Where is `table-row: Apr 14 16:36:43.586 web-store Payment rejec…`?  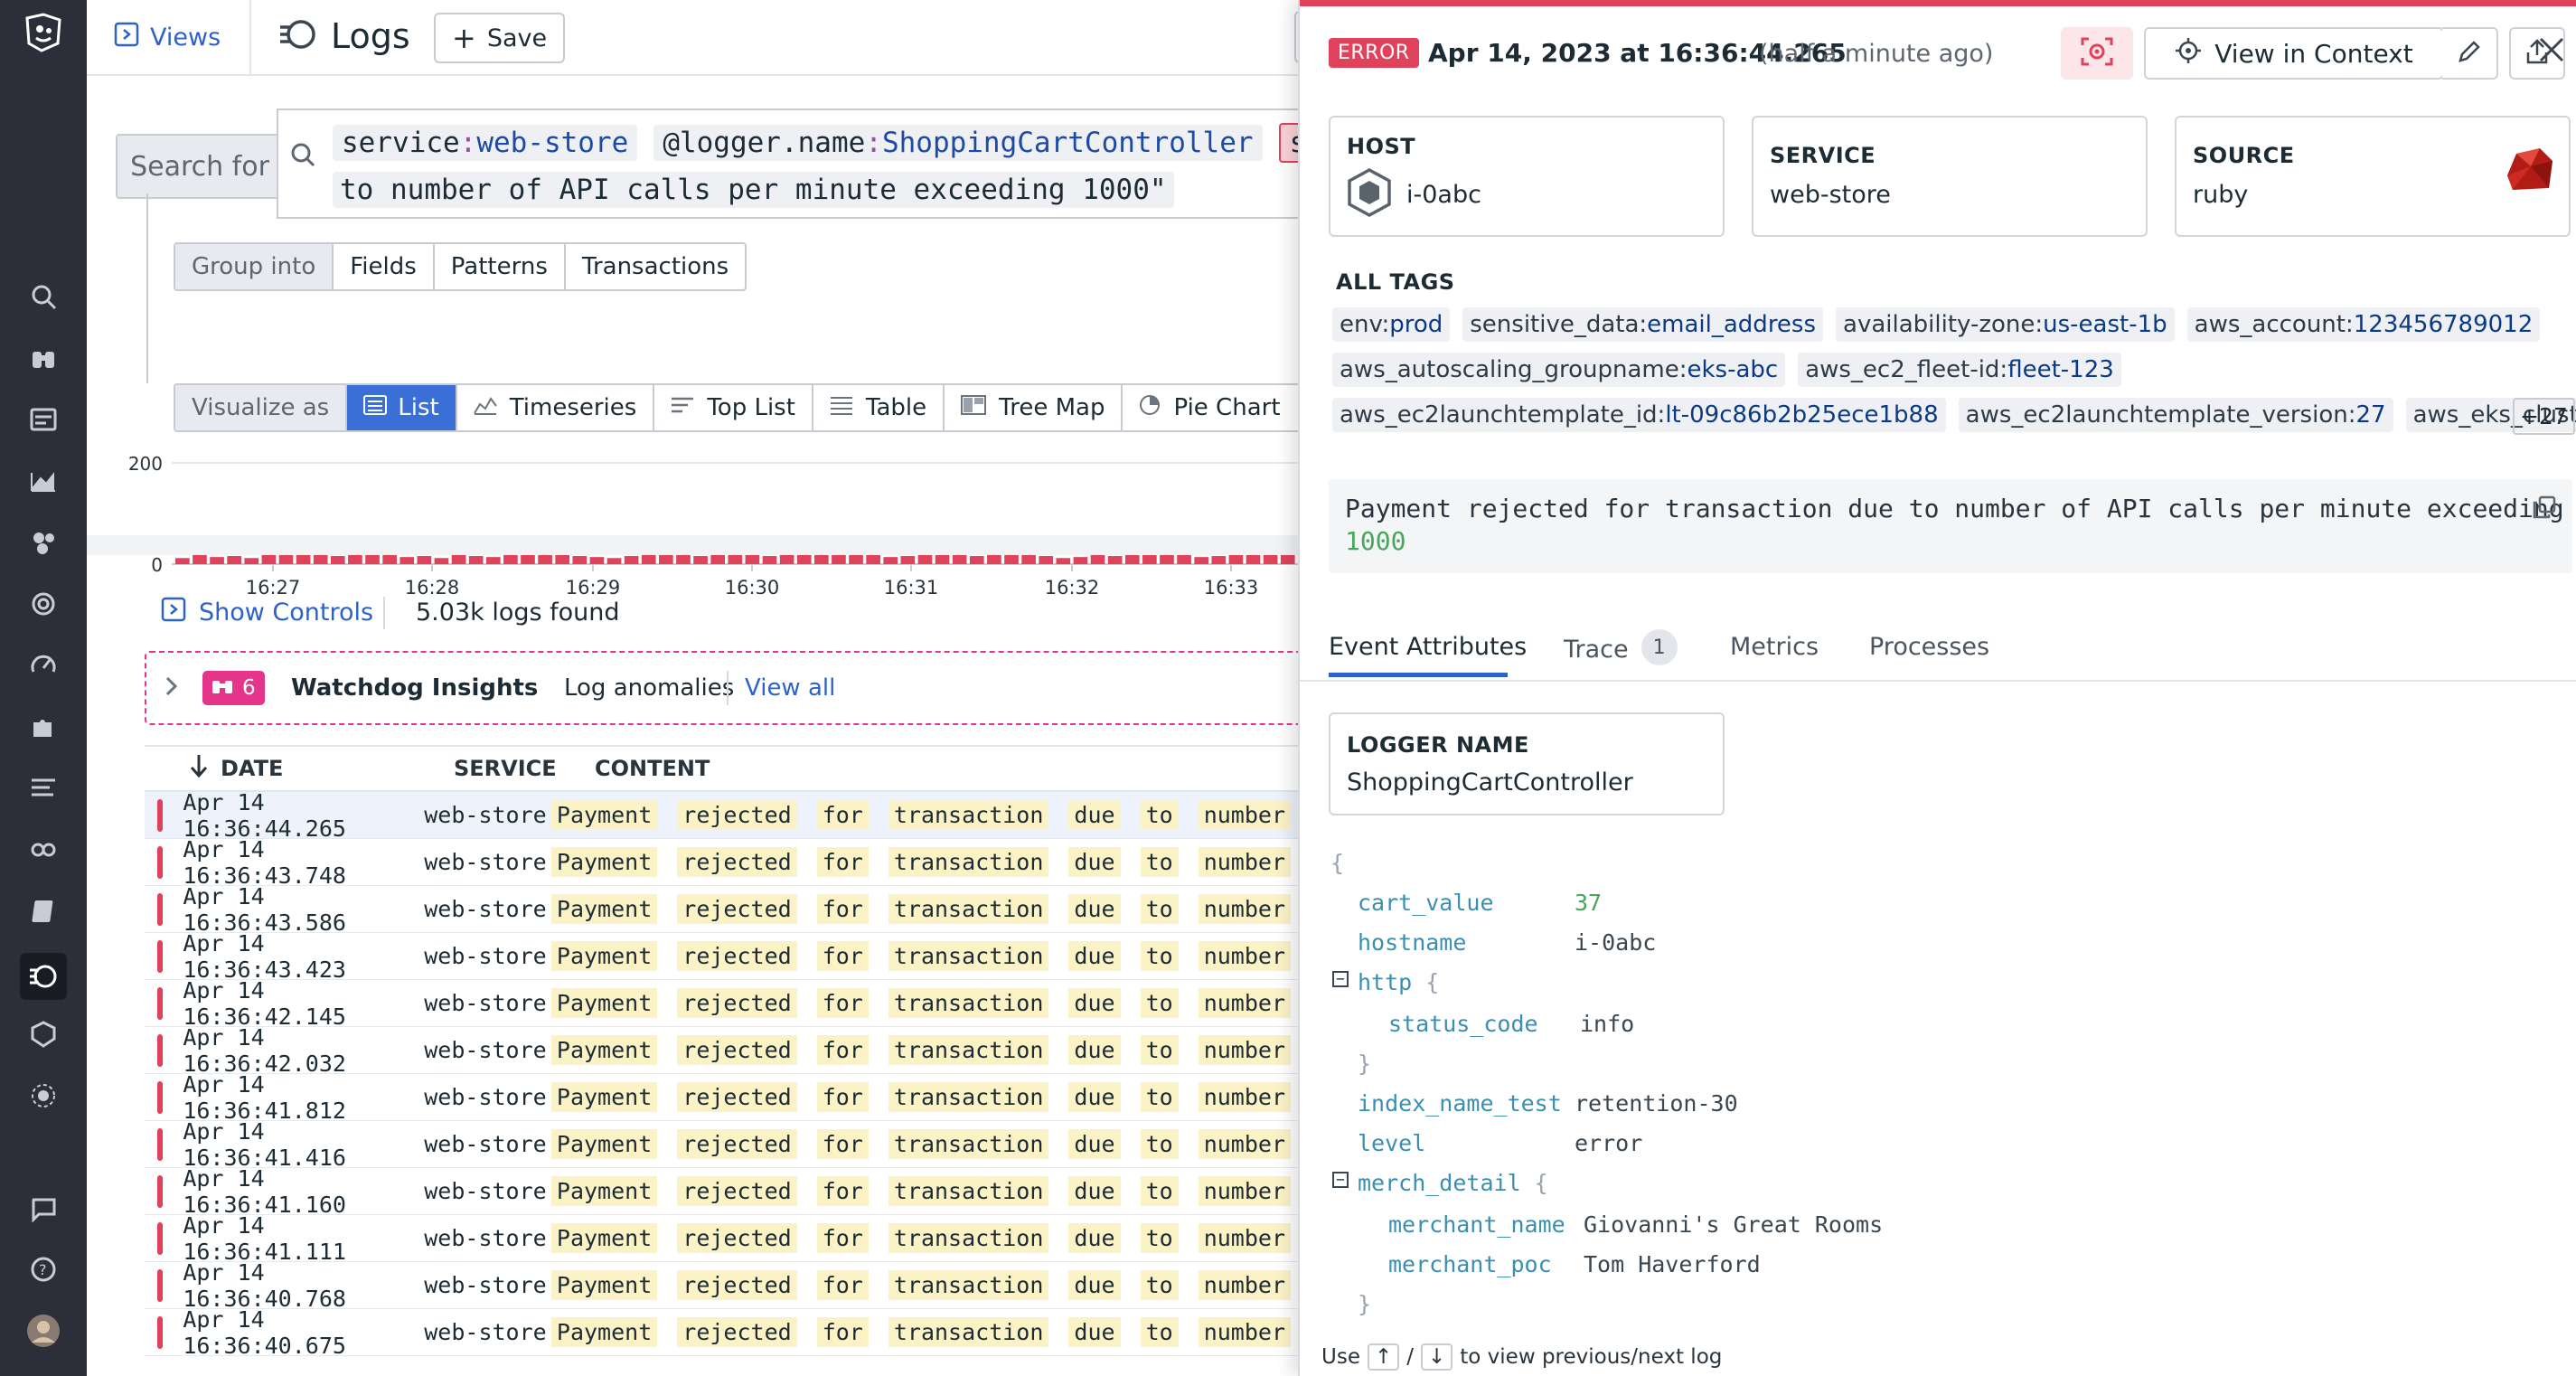 table-row: Apr 14 16:36:43.586 web-store Payment rejec… is located at coordinates (728, 910).